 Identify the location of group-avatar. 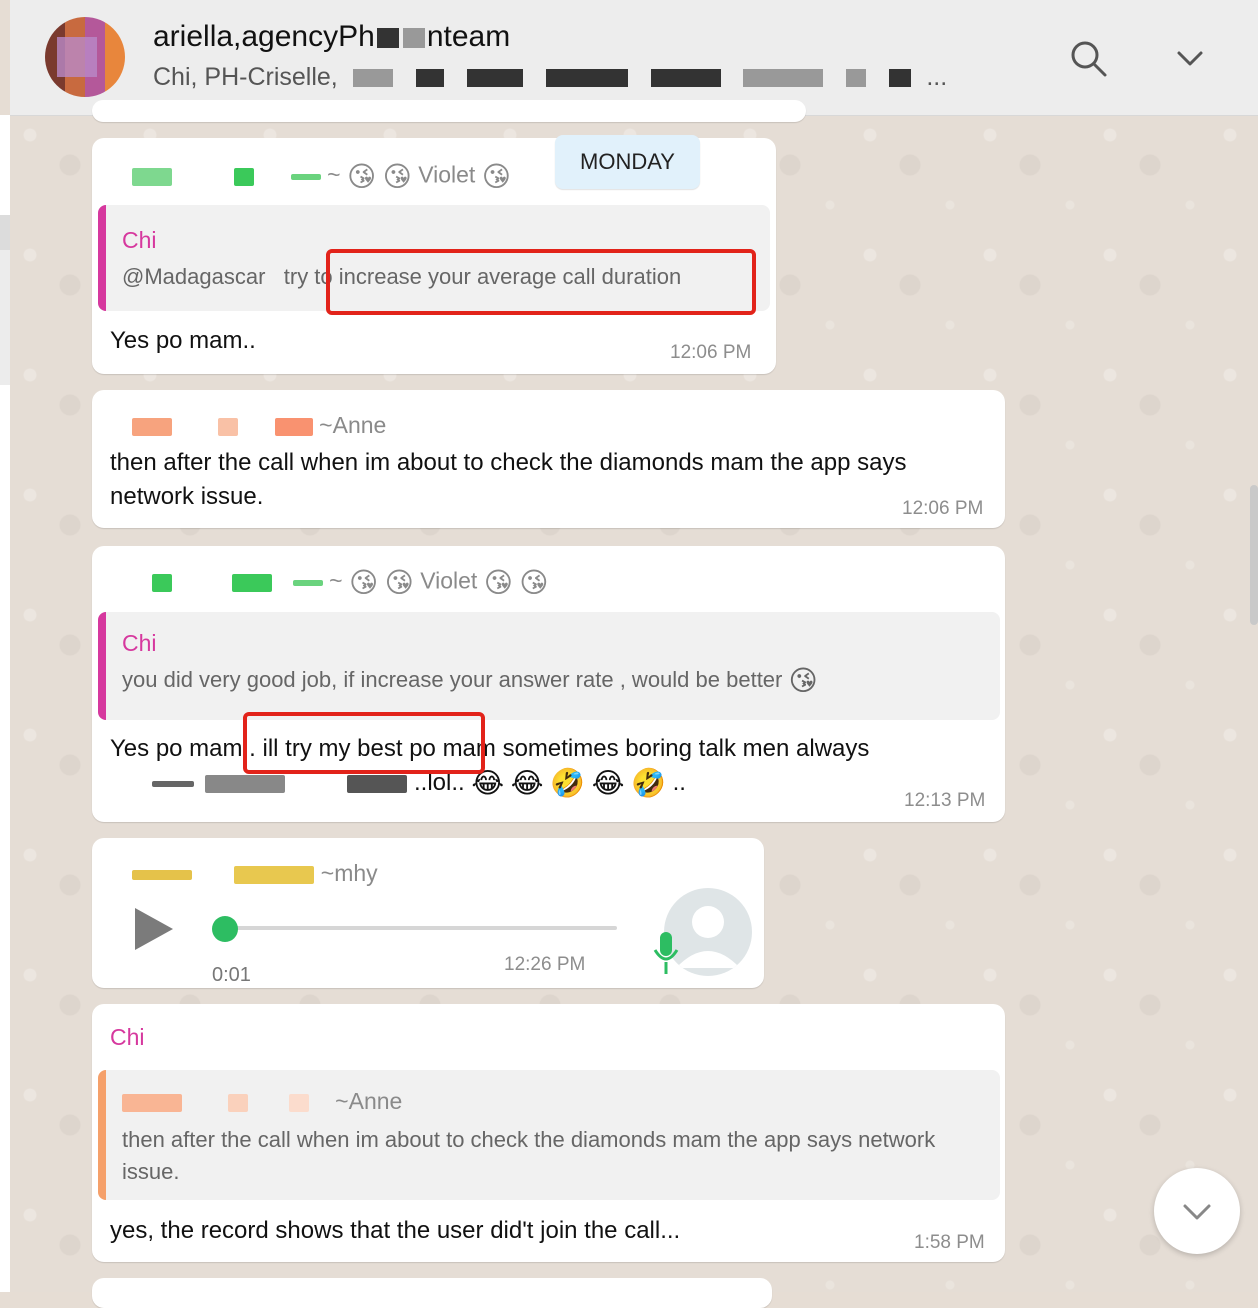
(85, 57).